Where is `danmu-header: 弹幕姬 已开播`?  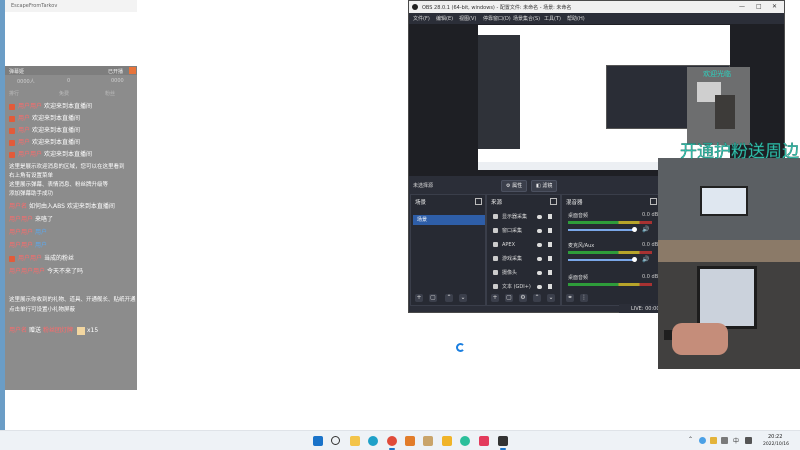
danmu-header: 弹幕姬 已开播 is located at coordinates (71, 70).